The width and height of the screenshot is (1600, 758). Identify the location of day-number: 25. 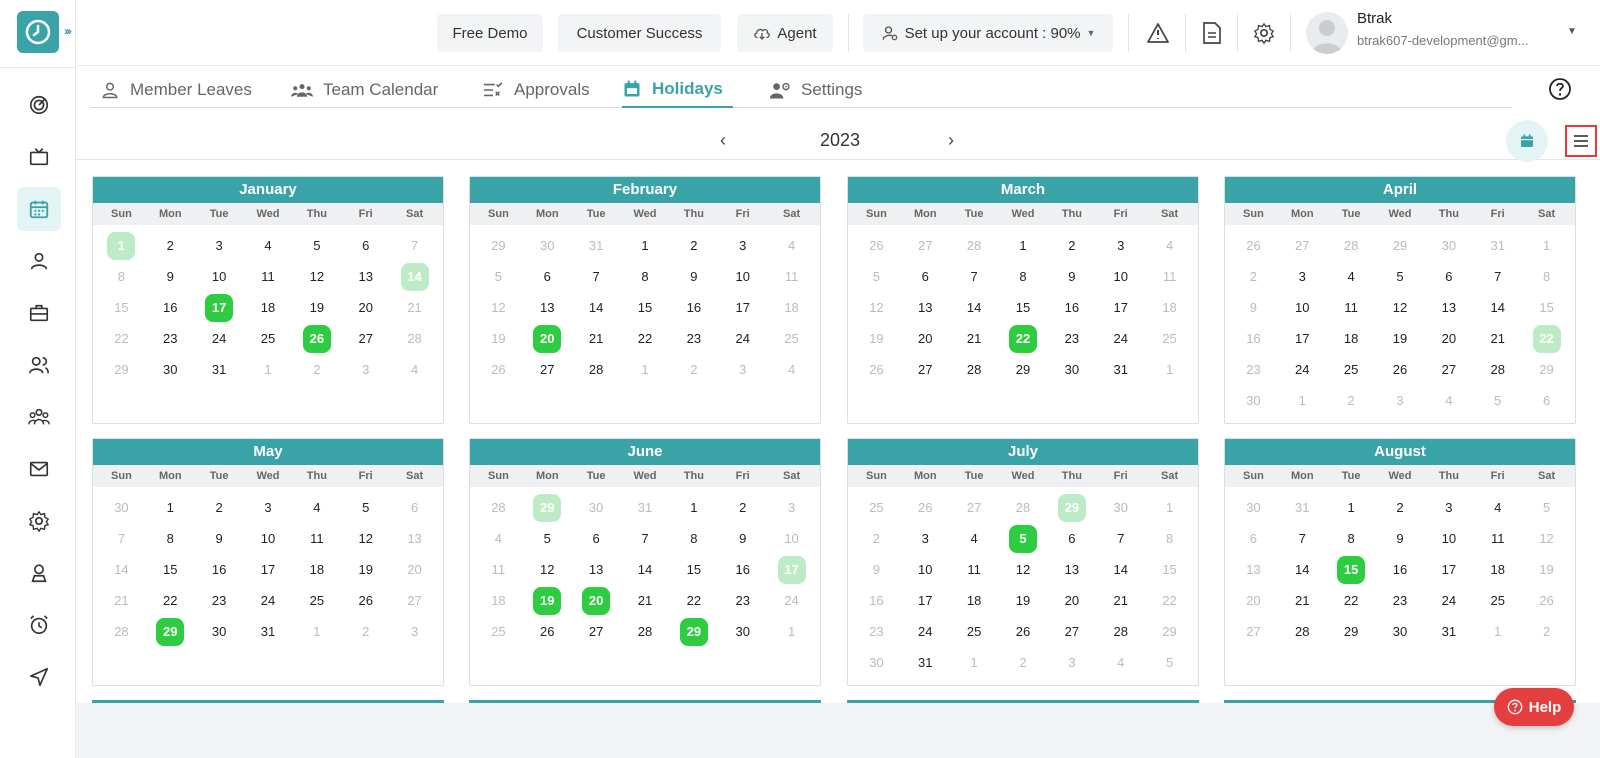
(791, 338).